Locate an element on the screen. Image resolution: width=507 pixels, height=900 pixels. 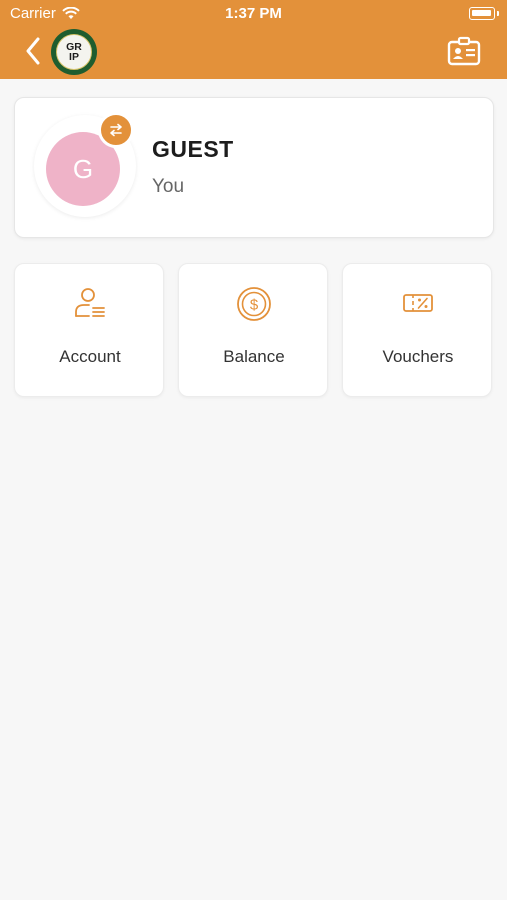
back-button is located at coordinates (33, 51).